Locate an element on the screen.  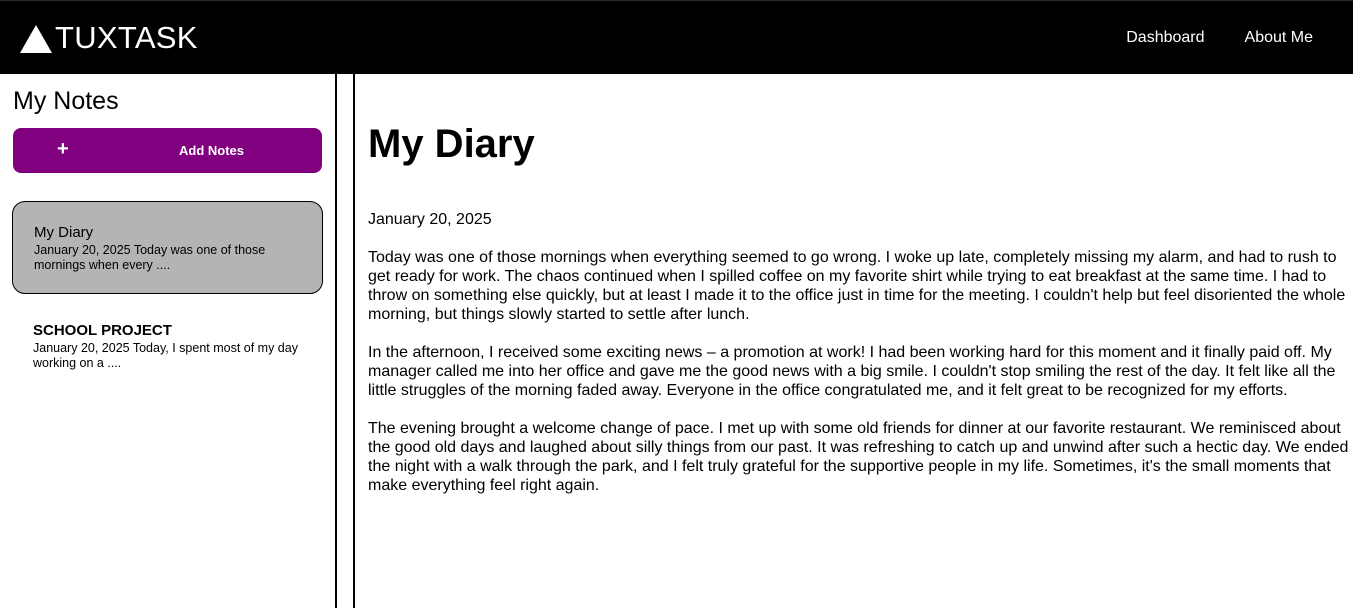
note-title: My Diary is located at coordinates (64, 232).